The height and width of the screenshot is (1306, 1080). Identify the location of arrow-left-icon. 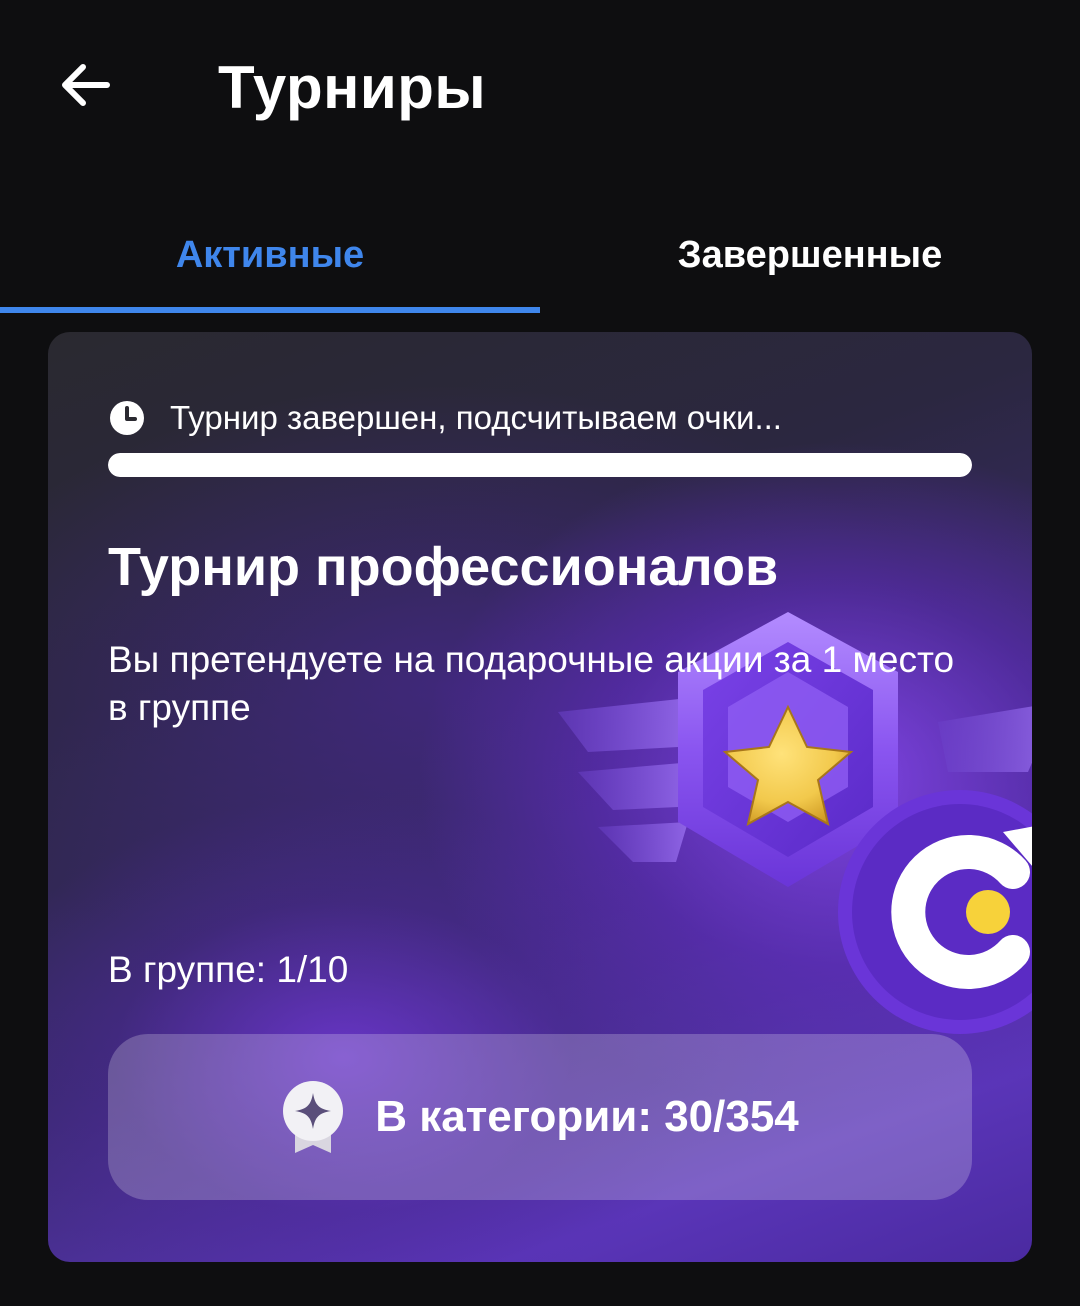
(86, 85).